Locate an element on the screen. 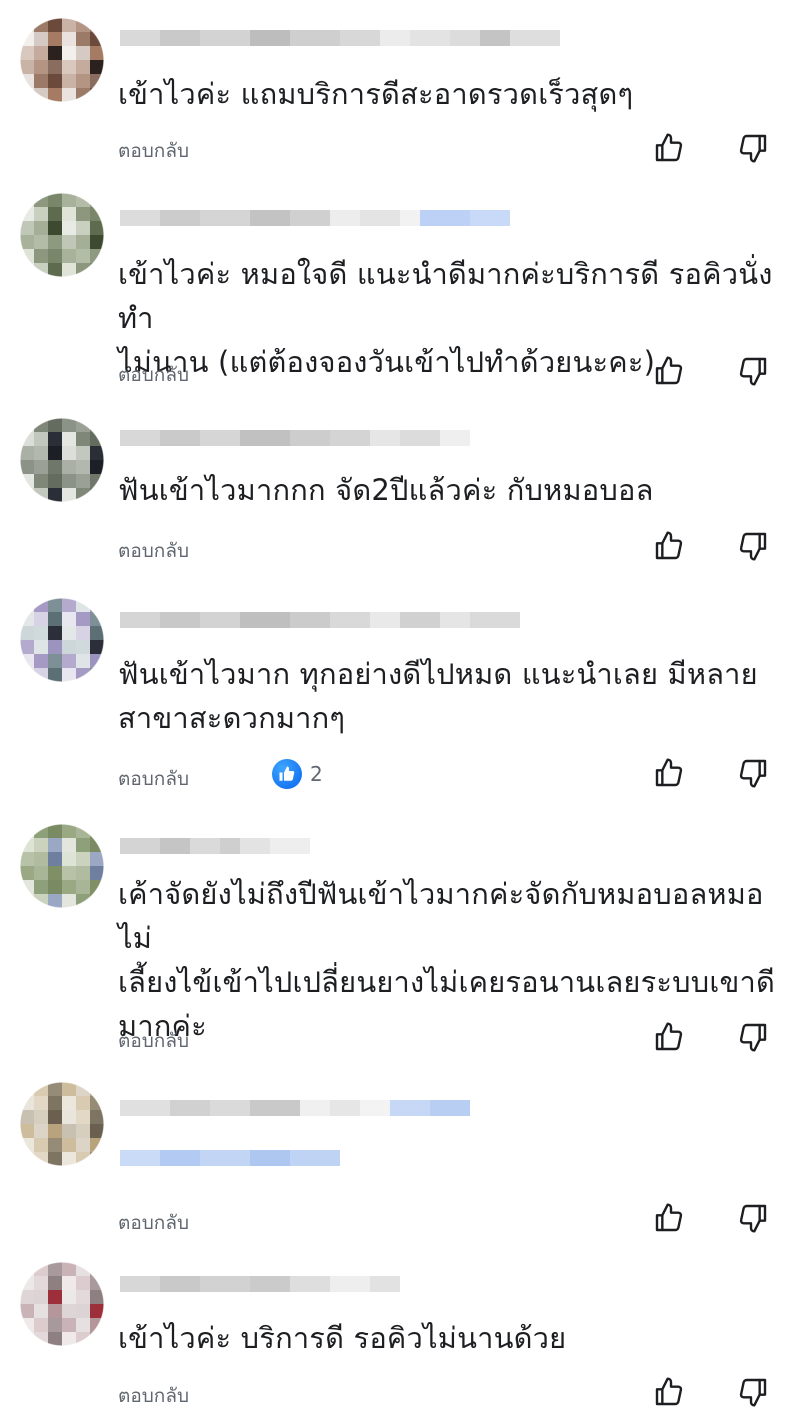 Image resolution: width=800 pixels, height=1411 pixels. reaction-summary: 2 is located at coordinates (297, 774).